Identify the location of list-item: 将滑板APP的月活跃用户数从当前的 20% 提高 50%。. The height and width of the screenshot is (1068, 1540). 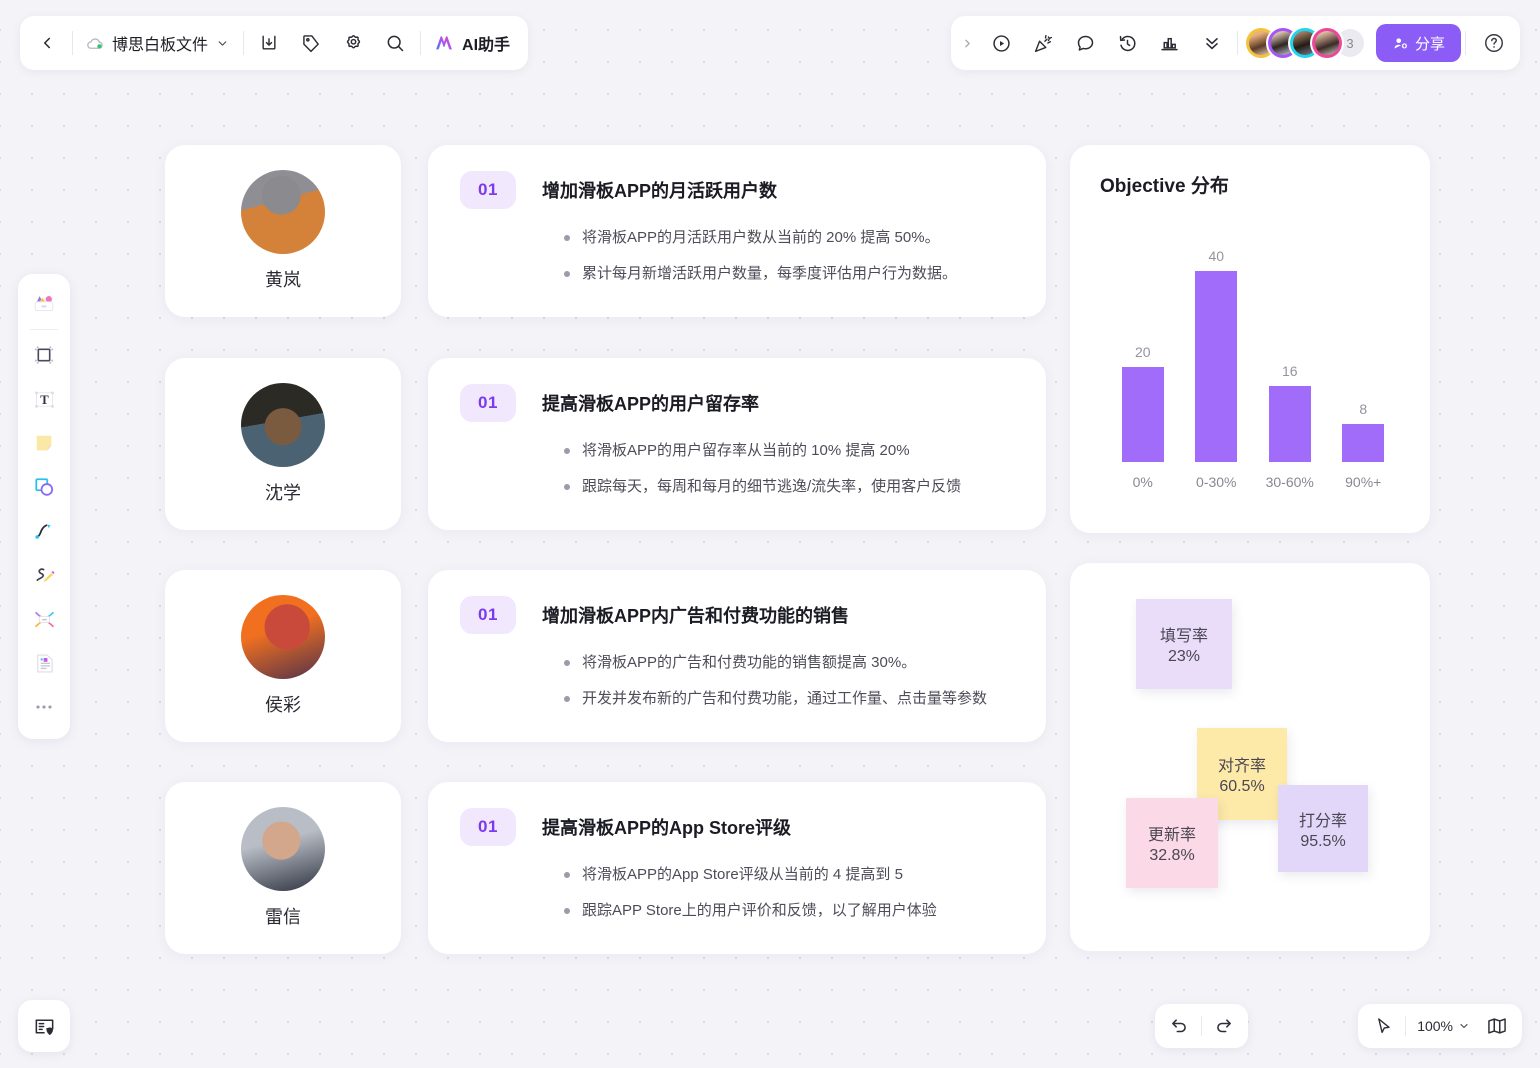
(790, 238).